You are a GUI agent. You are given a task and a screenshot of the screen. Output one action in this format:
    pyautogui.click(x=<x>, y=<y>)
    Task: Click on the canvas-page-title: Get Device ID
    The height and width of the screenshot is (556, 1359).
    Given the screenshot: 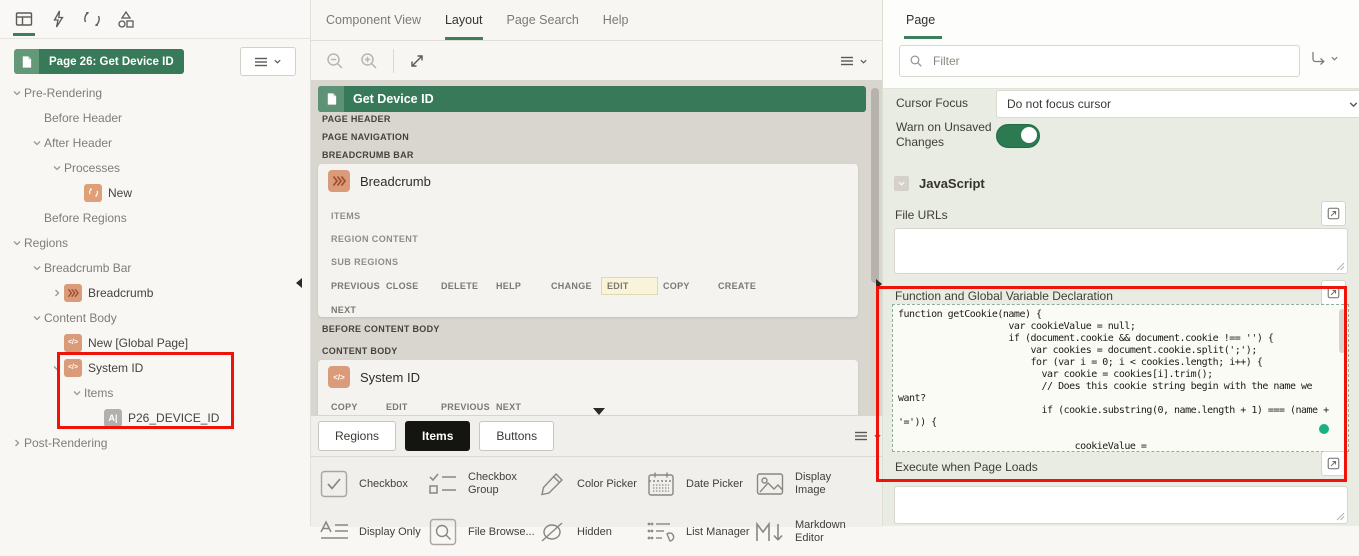 What is the action you would take?
    pyautogui.click(x=393, y=99)
    